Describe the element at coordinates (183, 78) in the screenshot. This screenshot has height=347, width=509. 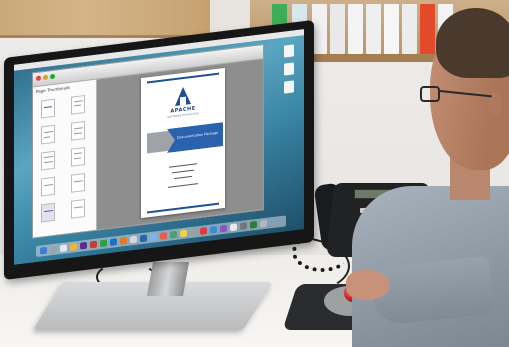
I see `page-header-bar` at that location.